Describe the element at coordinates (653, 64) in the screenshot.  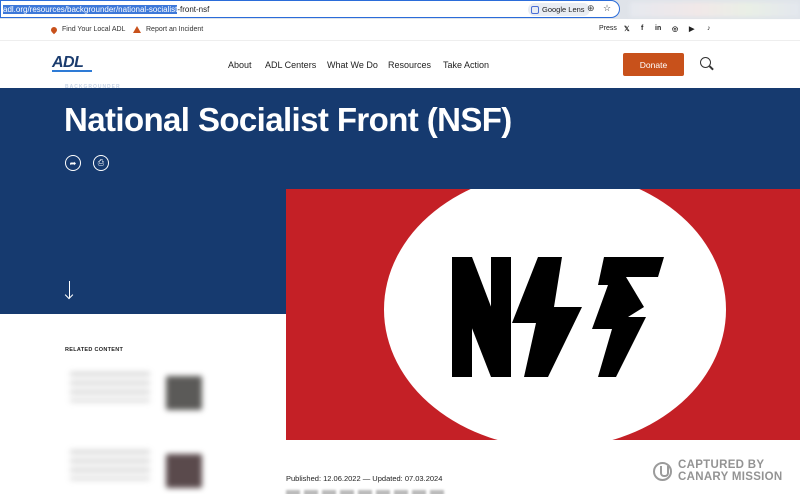
I see `donate-button: Donate` at that location.